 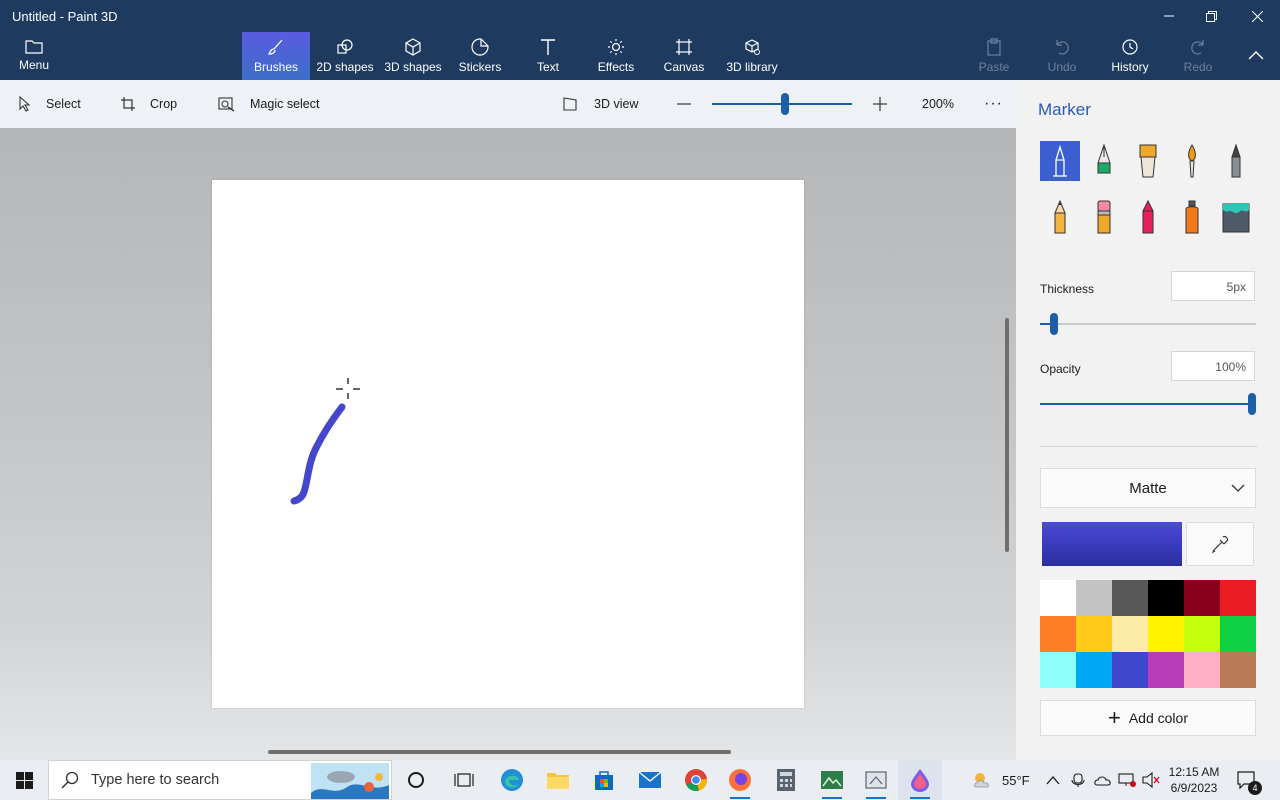 What do you see at coordinates (876, 780) in the screenshot?
I see `snipping-tool-taskbar-button` at bounding box center [876, 780].